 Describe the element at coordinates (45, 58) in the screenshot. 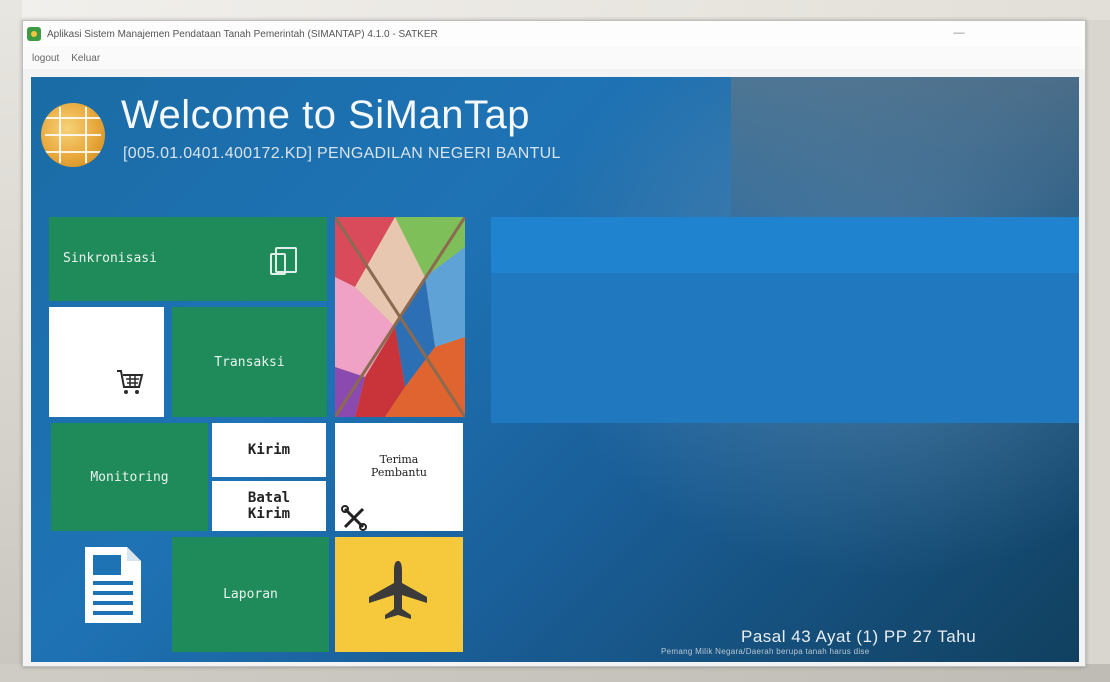

I see `menu-logout: logout` at that location.